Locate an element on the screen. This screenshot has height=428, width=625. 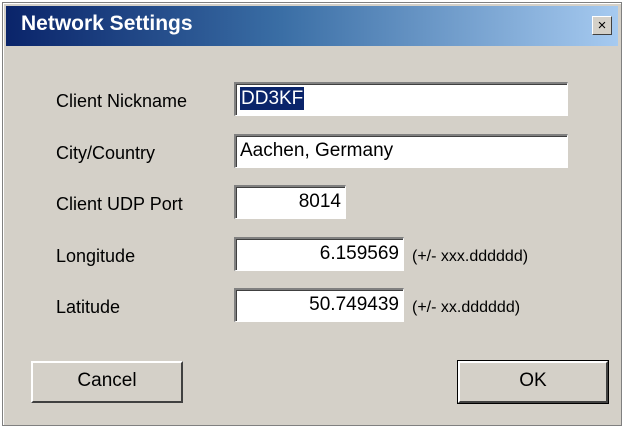
close-icon: × is located at coordinates (602, 25).